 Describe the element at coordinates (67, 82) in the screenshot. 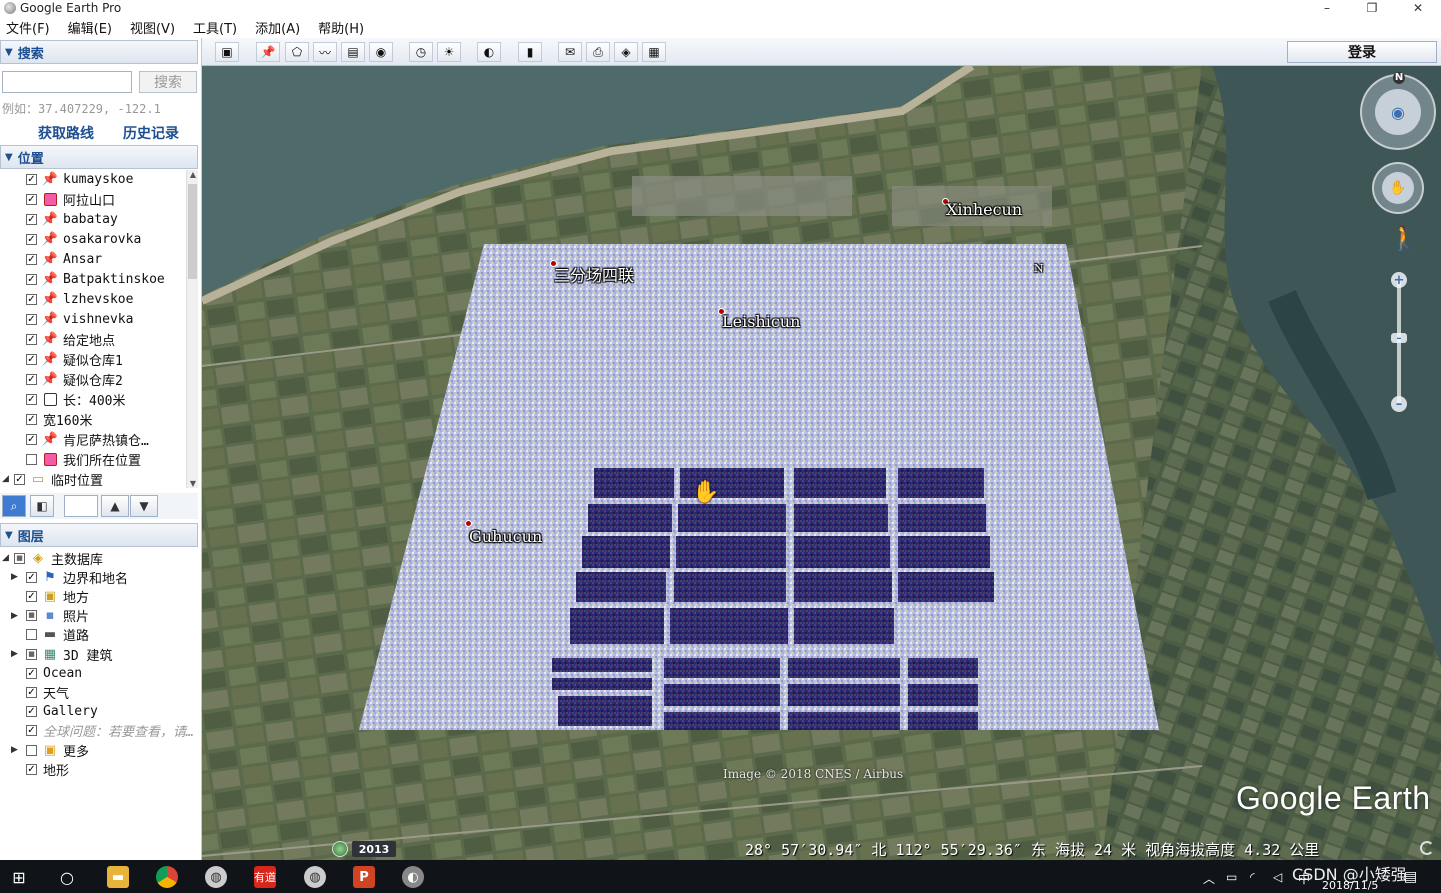

I see `search-input` at that location.